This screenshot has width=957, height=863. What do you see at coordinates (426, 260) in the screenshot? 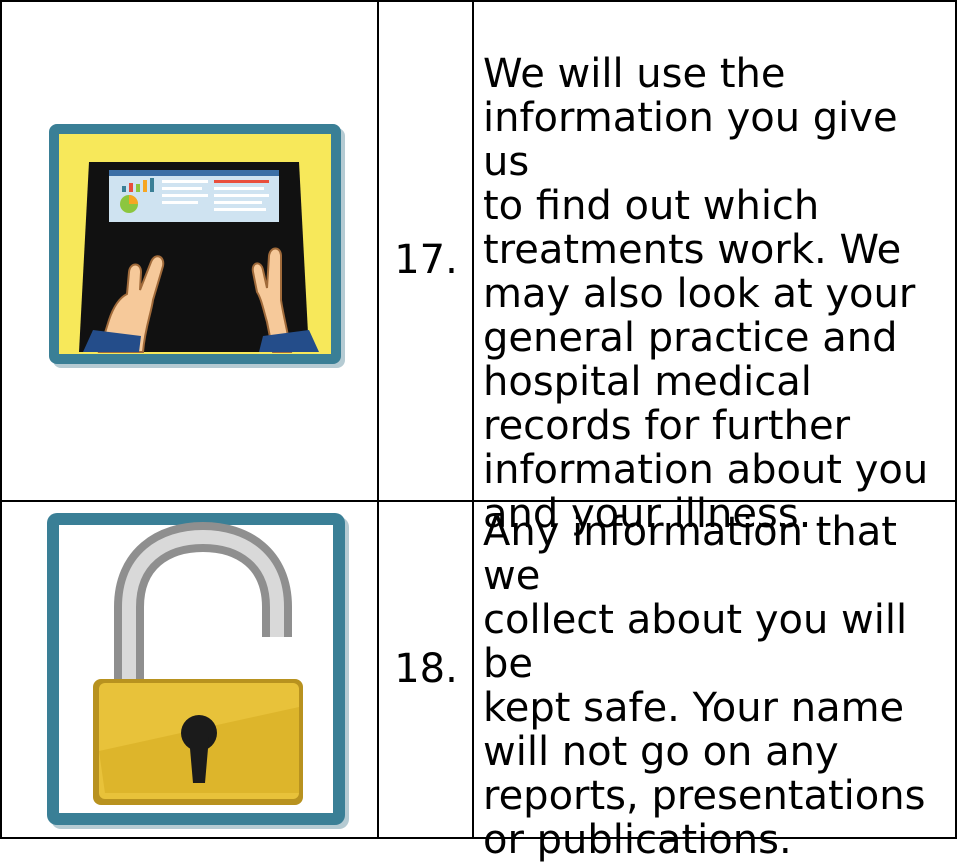
I see `item-number: 17.` at bounding box center [426, 260].